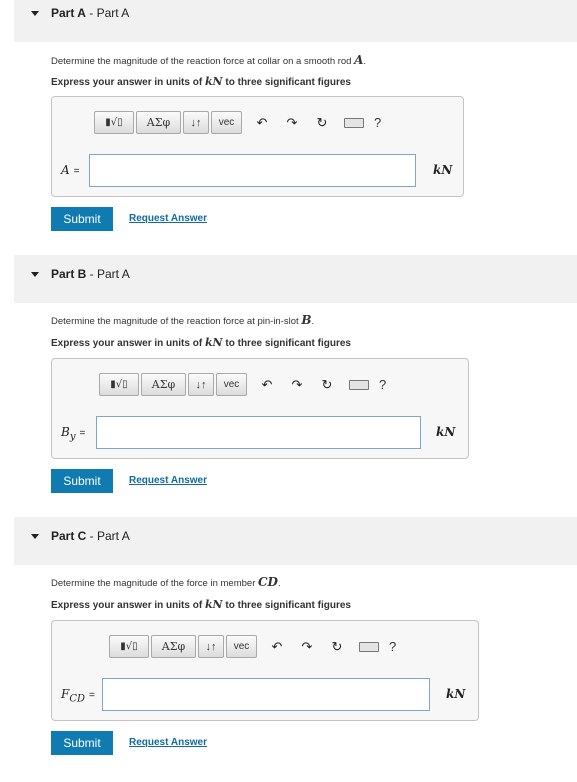  What do you see at coordinates (77, 699) in the screenshot?
I see `answer-variable-subscript: CD` at bounding box center [77, 699].